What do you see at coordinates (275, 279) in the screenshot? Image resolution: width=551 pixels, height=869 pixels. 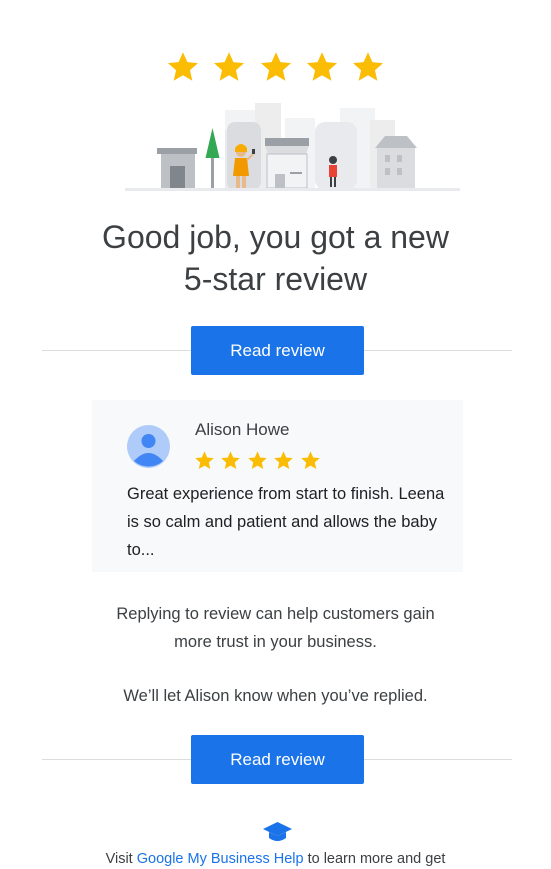 I see `headline-line-2: 5-star review` at bounding box center [275, 279].